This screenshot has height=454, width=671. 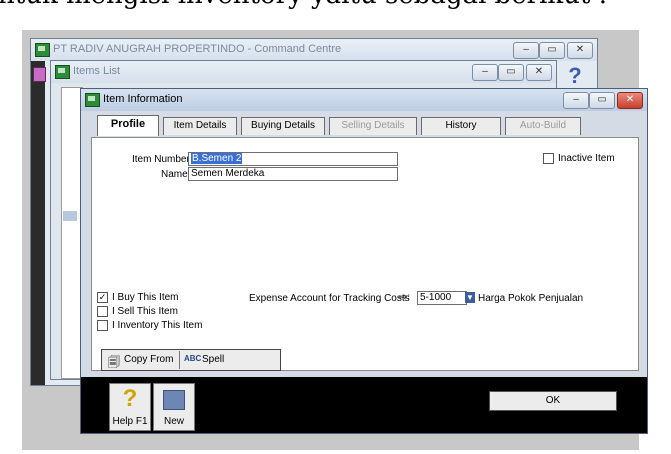 I want to click on spell-icon: ABC, so click(x=193, y=358).